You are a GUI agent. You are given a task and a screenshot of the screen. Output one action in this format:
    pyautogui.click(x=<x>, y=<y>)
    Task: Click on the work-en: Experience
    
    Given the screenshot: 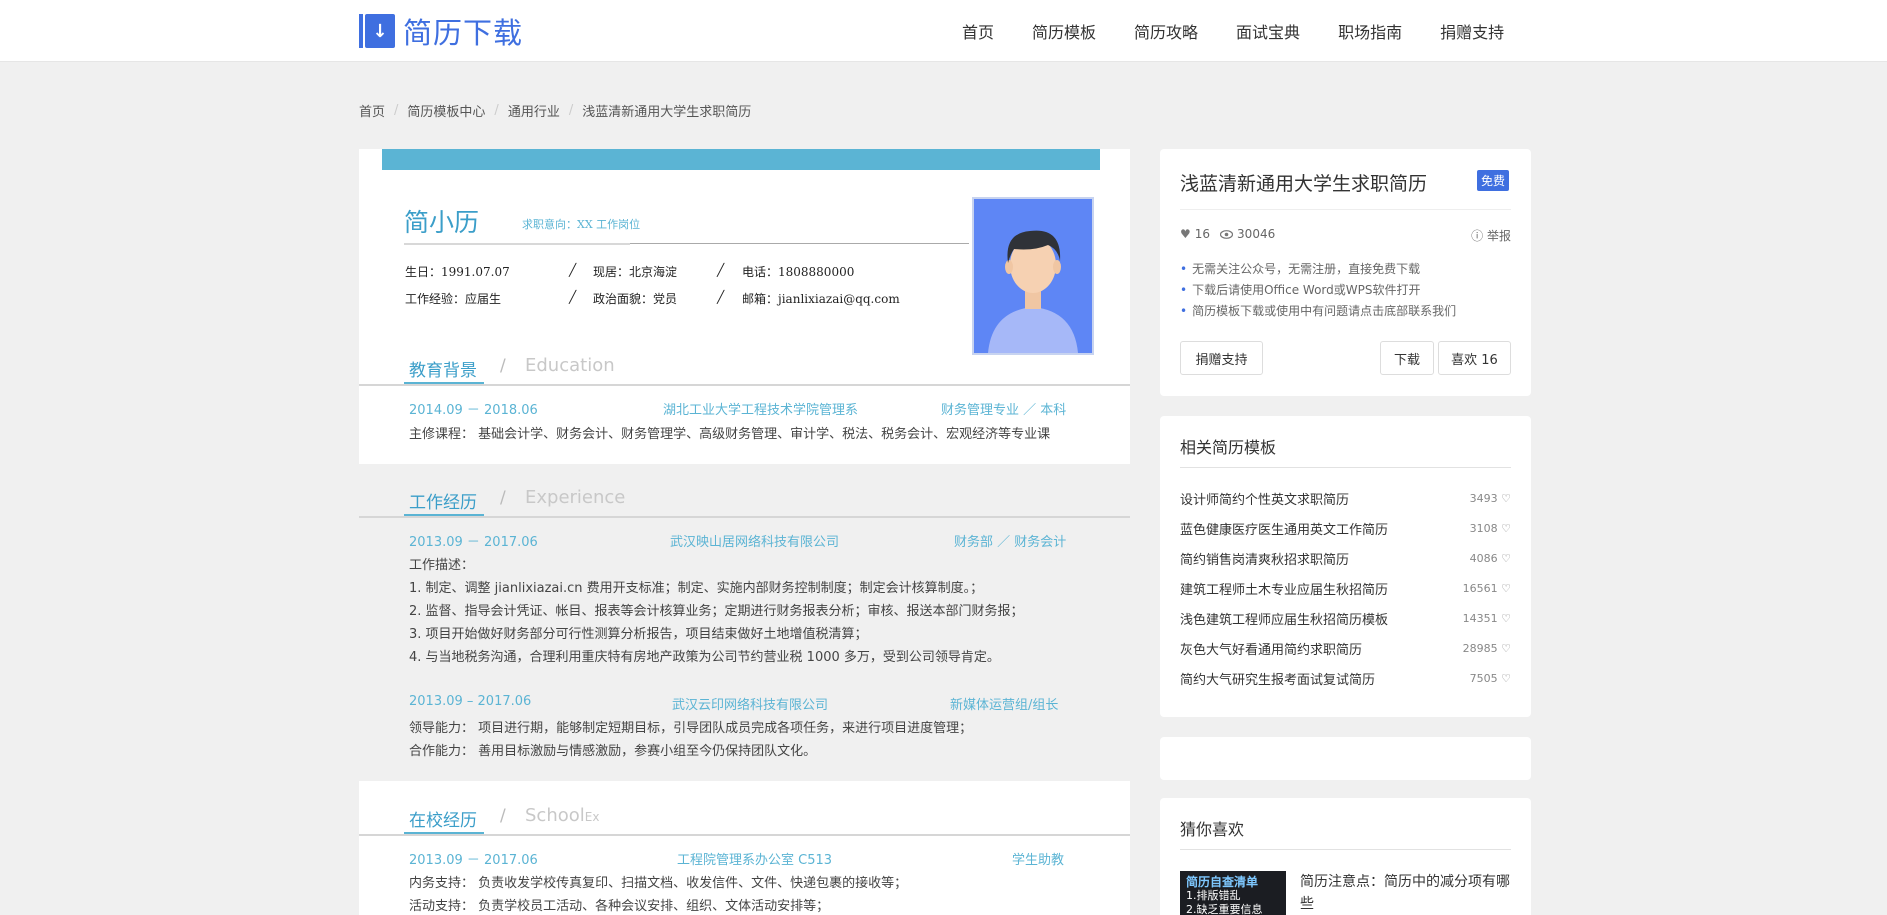 What is the action you would take?
    pyautogui.click(x=575, y=497)
    